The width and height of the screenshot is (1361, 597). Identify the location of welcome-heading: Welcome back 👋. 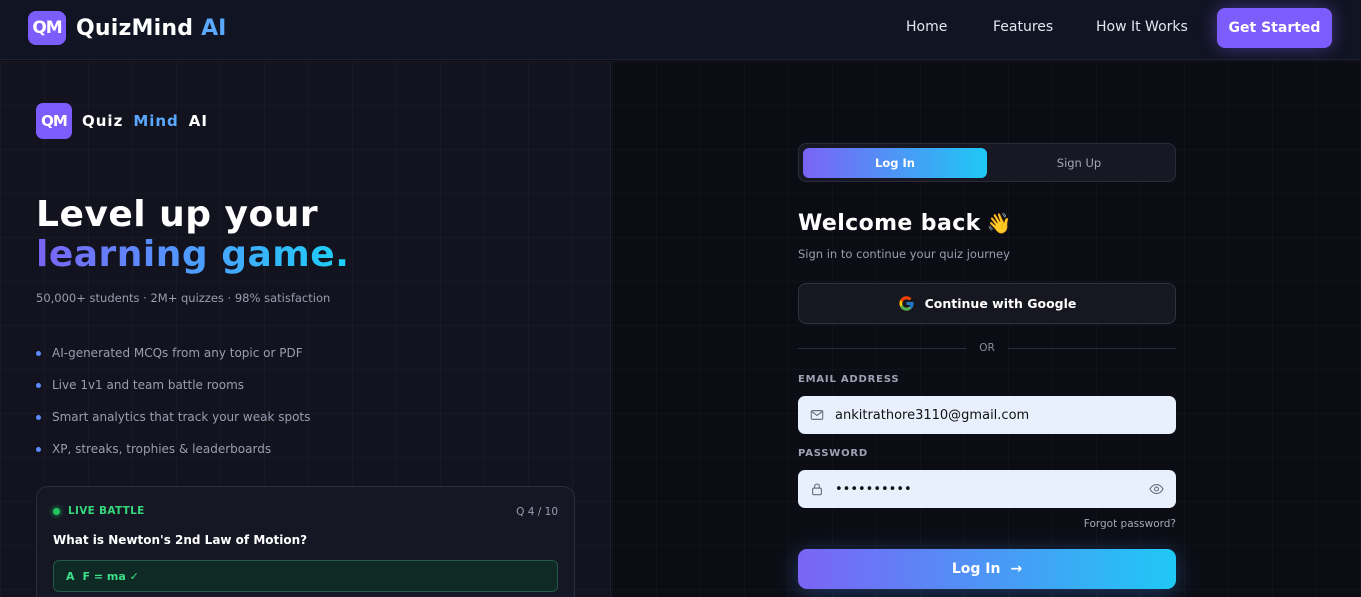
(905, 223).